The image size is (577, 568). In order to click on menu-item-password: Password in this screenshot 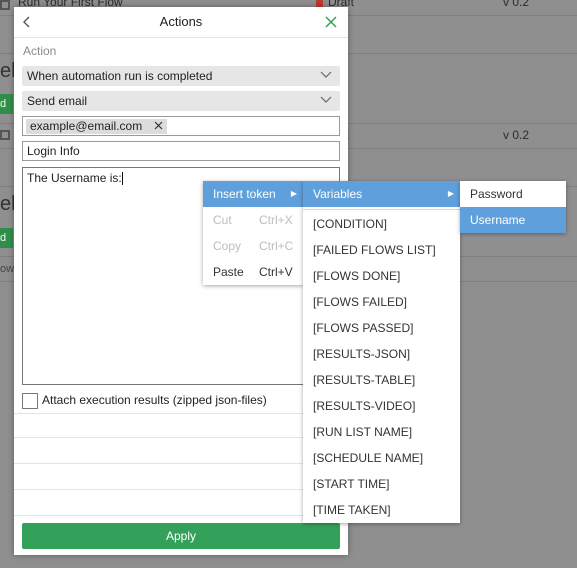, I will do `click(513, 194)`.